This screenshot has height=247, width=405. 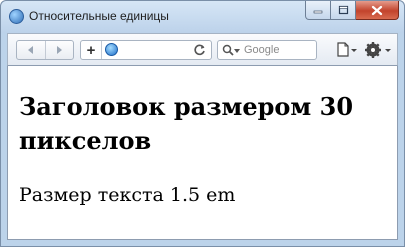 I want to click on add-bookmark-button: +, so click(x=91, y=50).